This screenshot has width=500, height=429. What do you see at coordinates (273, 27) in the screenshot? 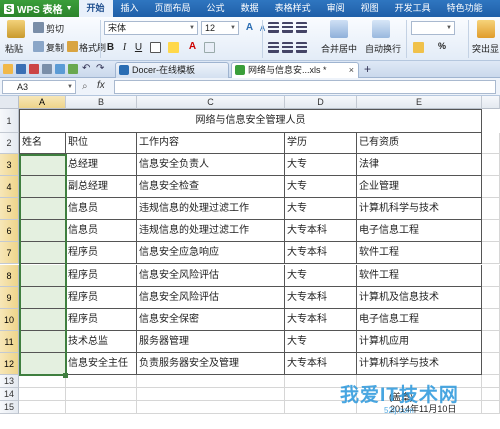
I see `align-top-icon` at bounding box center [273, 27].